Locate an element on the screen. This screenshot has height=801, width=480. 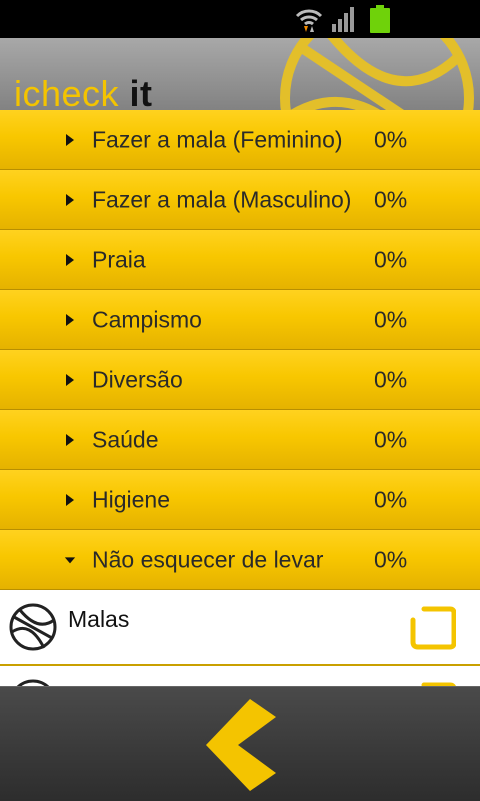
globe-watermark-icon is located at coordinates (377, 77).